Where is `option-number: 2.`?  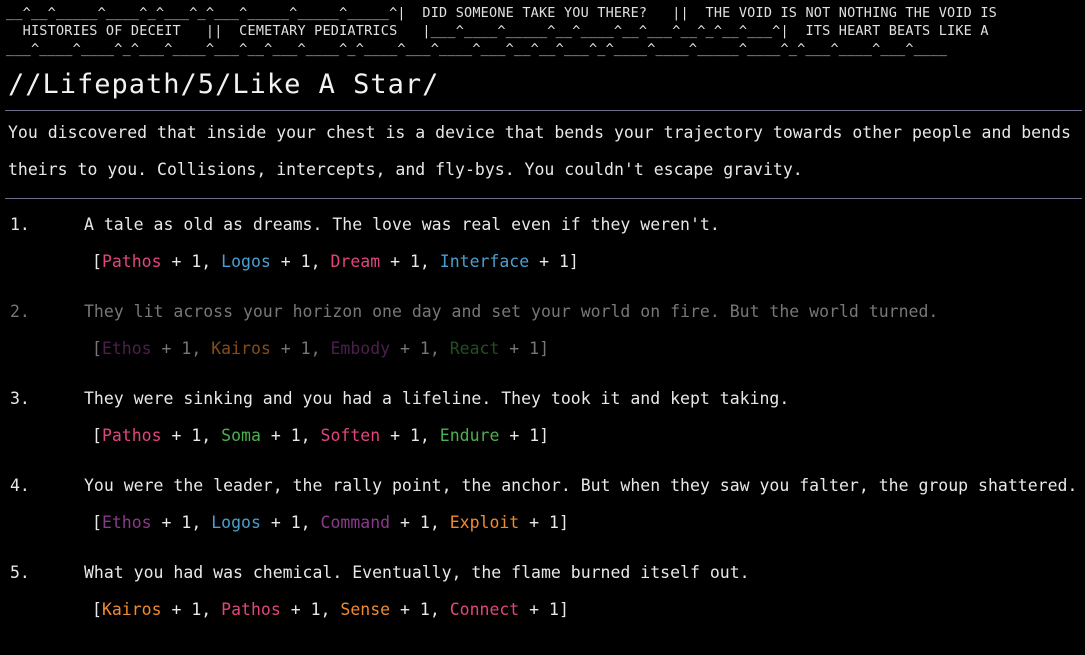
option-number: 2. is located at coordinates (20, 311).